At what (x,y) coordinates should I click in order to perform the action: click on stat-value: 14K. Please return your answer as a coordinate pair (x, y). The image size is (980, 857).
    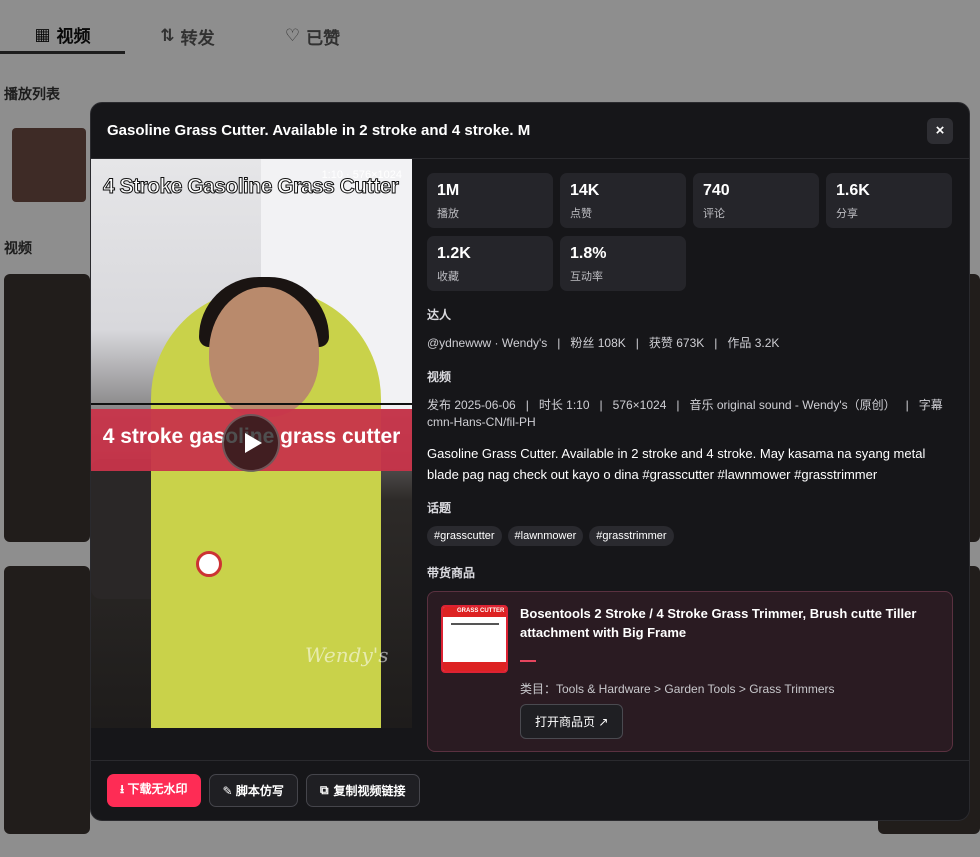
    Looking at the image, I should click on (585, 190).